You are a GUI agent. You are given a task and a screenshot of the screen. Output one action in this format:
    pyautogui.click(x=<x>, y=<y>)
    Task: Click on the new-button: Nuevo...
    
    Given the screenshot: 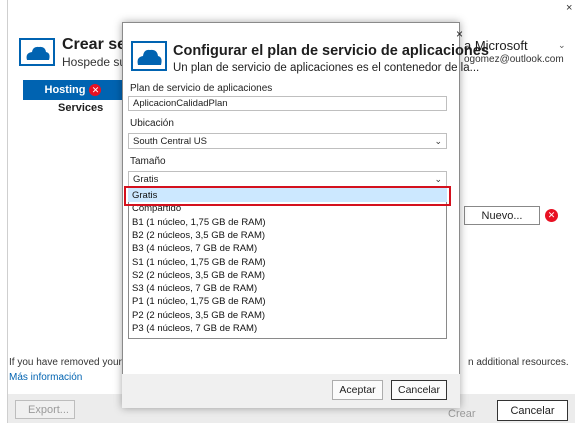 What is the action you would take?
    pyautogui.click(x=502, y=215)
    